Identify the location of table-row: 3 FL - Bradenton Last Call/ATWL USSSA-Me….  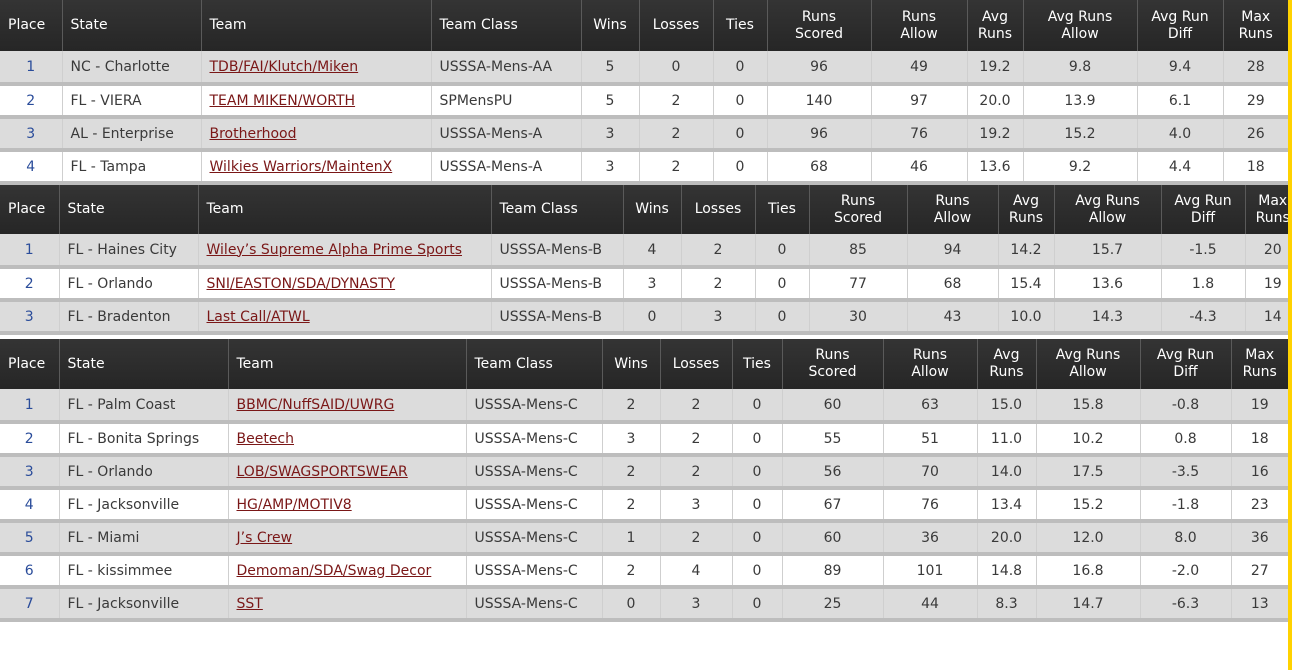
(646, 317).